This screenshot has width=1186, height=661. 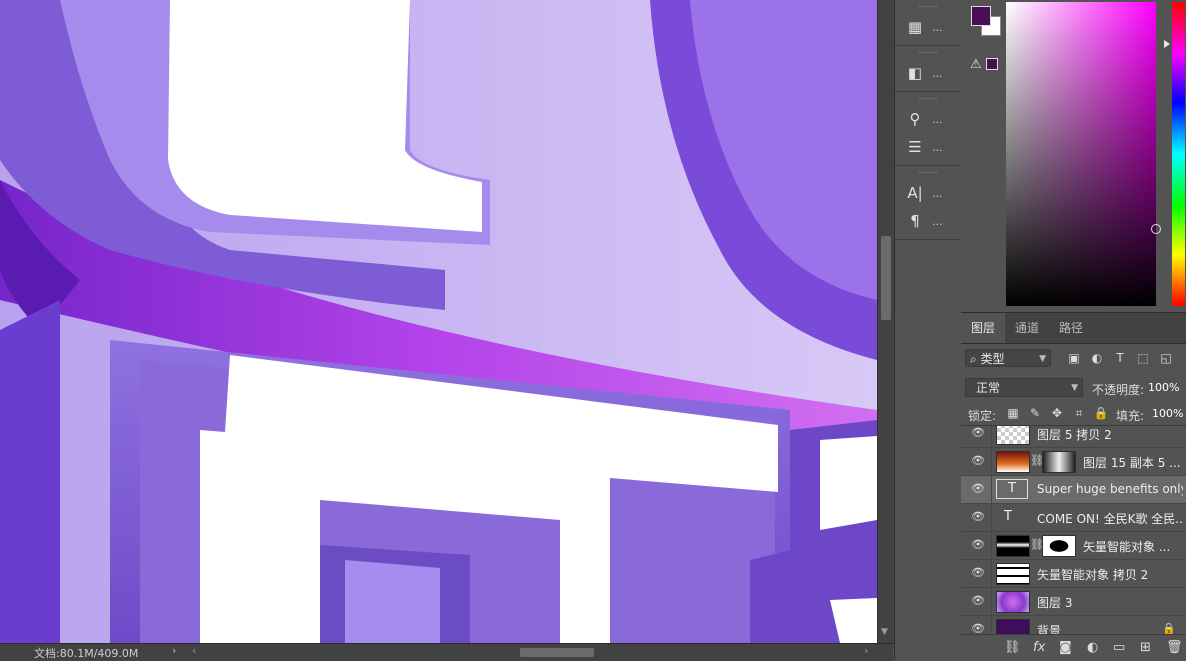 I want to click on layer-name: 背景, so click(x=1049, y=629).